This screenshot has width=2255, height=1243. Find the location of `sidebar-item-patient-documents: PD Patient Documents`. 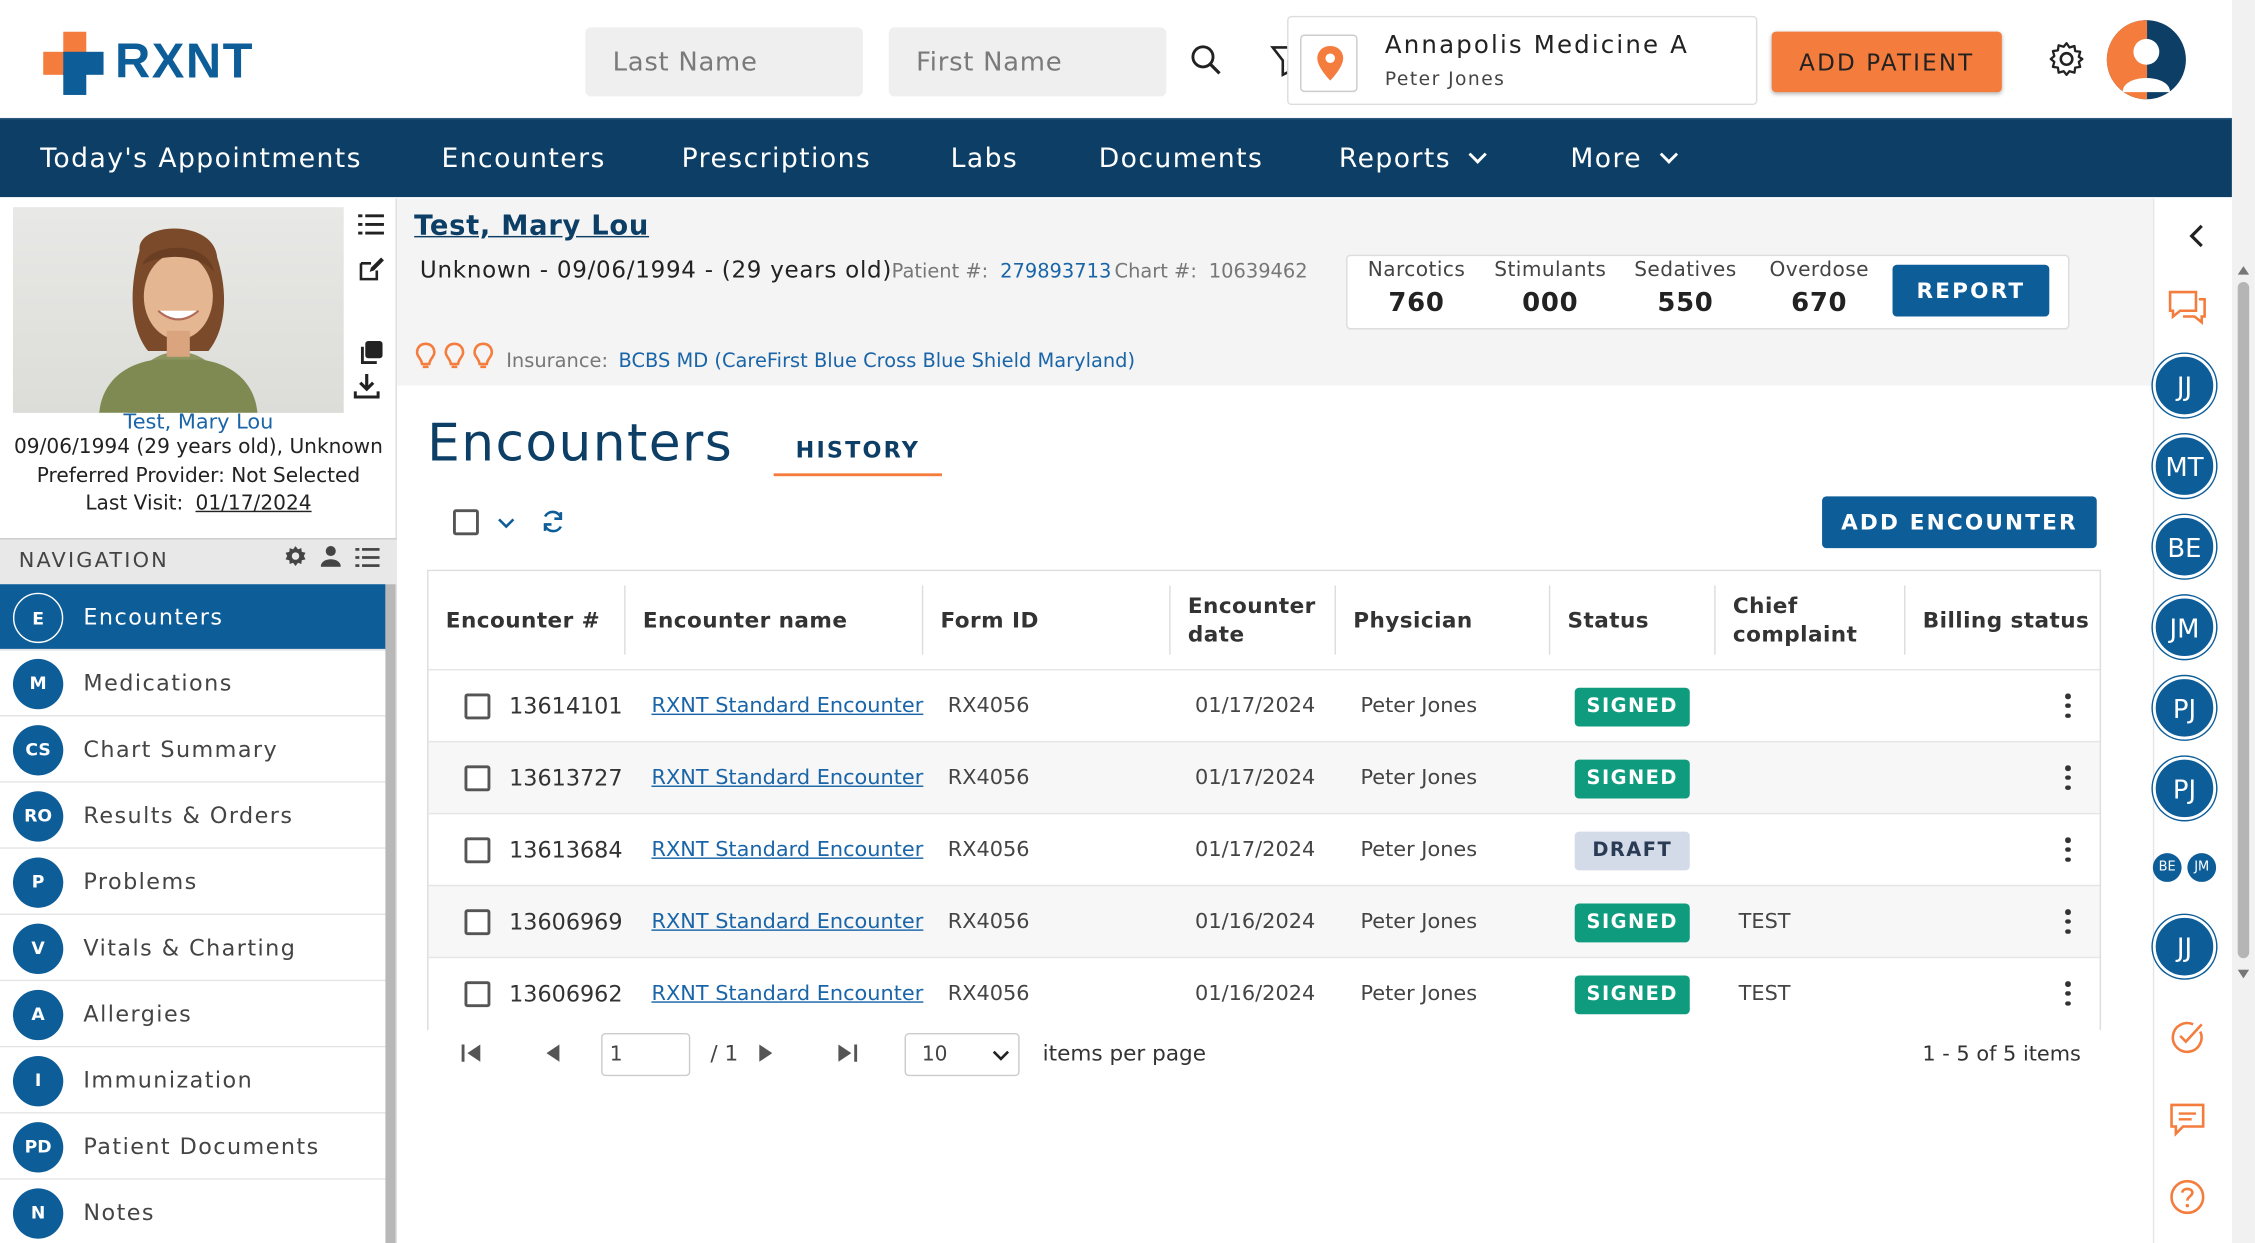

sidebar-item-patient-documents: PD Patient Documents is located at coordinates (193, 1146).